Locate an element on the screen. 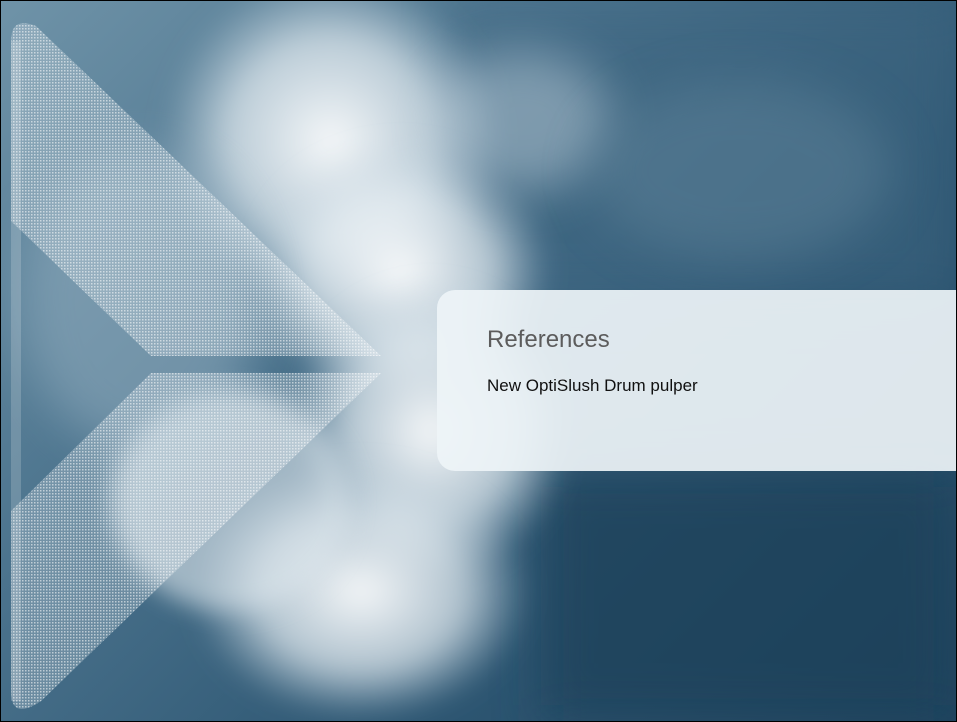 The image size is (957, 722). slide-subtitle: New OptiSlush Drum pulper is located at coordinates (592, 385).